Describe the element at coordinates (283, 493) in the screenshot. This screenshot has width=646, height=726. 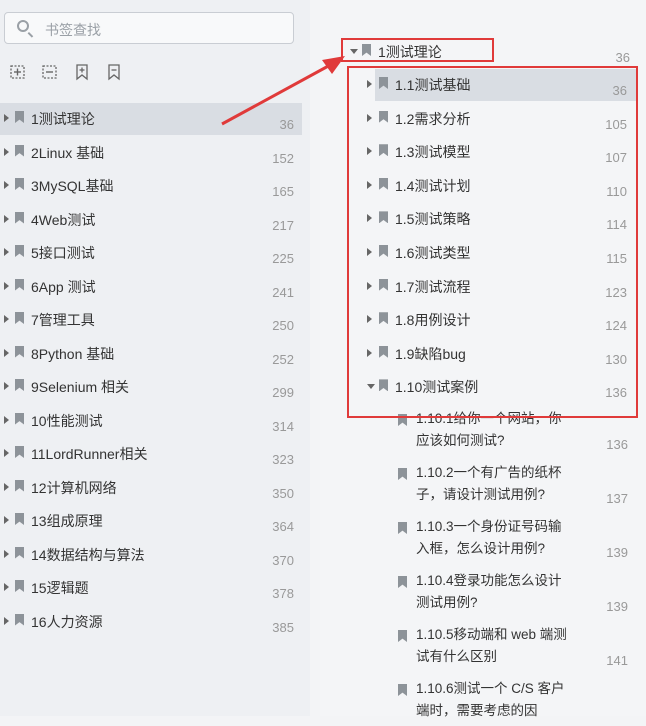
I see `bookmark-page: 350` at that location.